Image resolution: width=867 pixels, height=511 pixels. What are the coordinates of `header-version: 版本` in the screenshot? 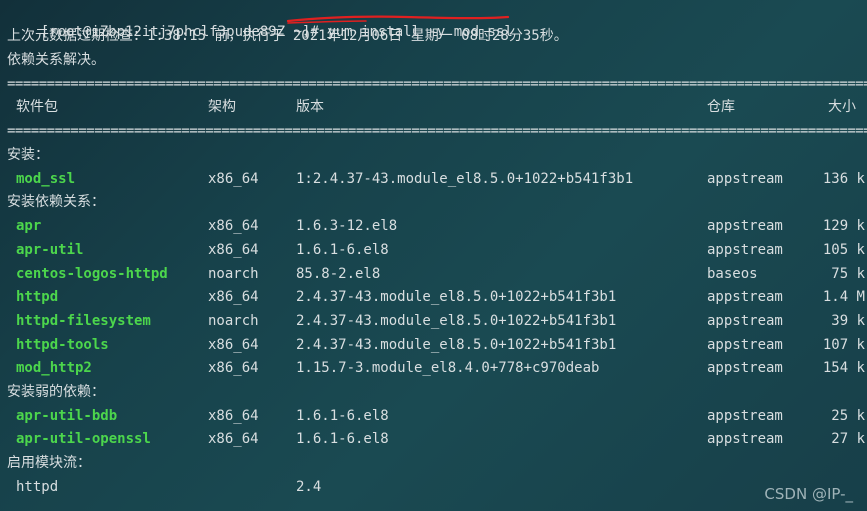 It's located at (310, 107).